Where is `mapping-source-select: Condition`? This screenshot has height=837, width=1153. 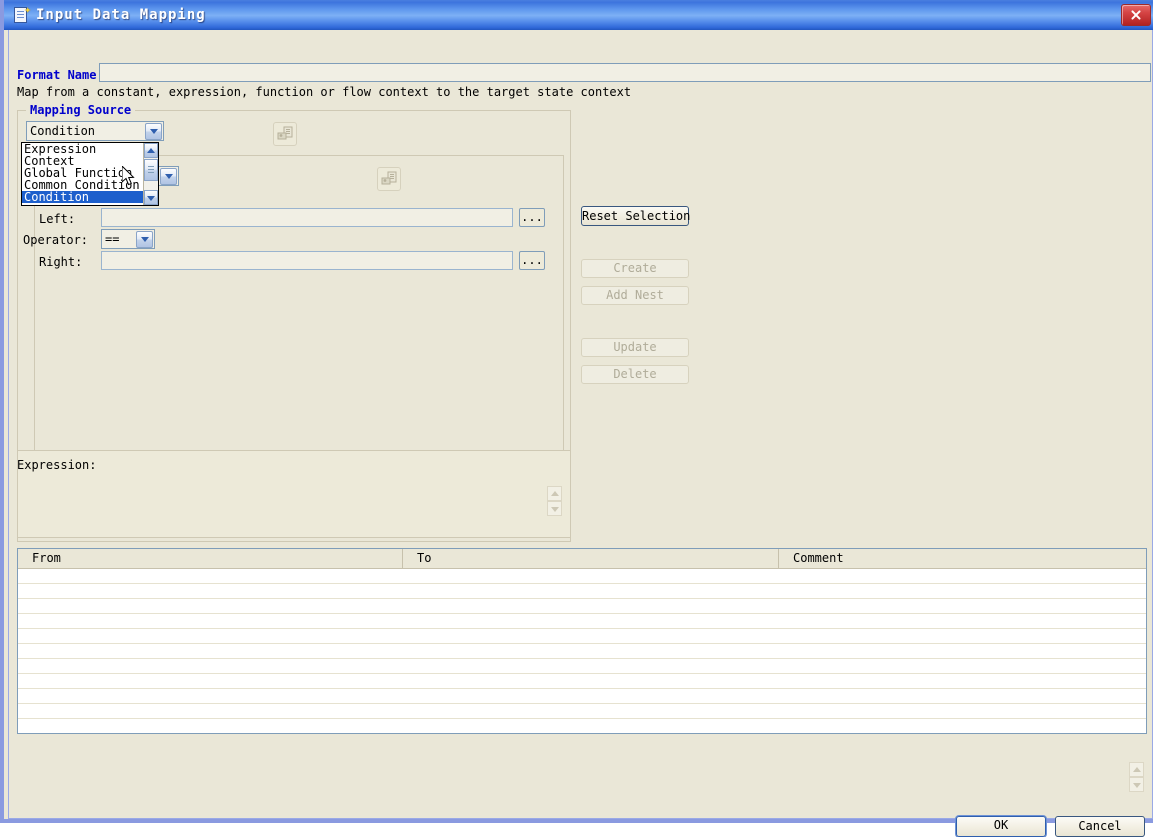
mapping-source-select: Condition is located at coordinates (95, 131).